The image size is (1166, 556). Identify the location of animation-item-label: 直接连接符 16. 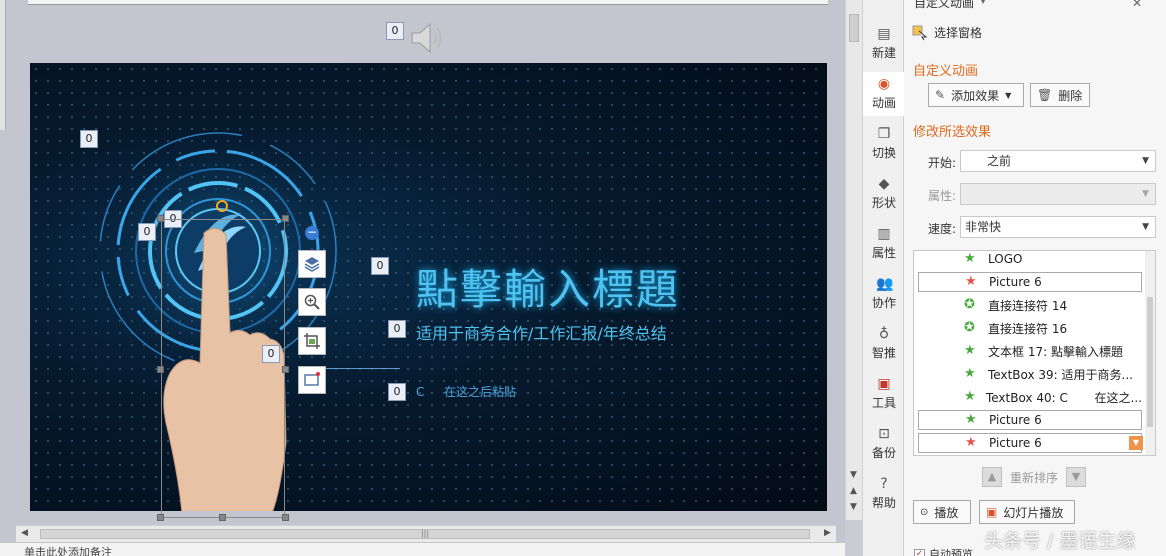
(1028, 328).